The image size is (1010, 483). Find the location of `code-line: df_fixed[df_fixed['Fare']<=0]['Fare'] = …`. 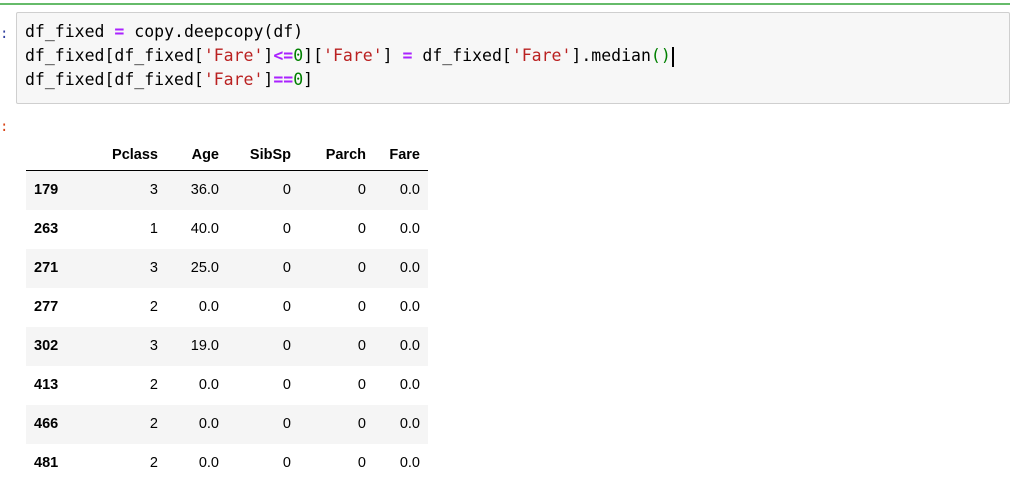

code-line: df_fixed[df_fixed['Fare']<=0]['Fare'] = … is located at coordinates (349, 56).